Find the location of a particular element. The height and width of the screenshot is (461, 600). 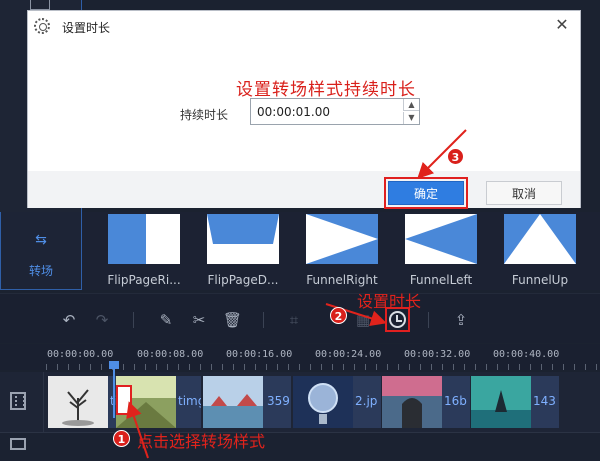

ruler-time: 00:00:08.00 is located at coordinates (170, 354).